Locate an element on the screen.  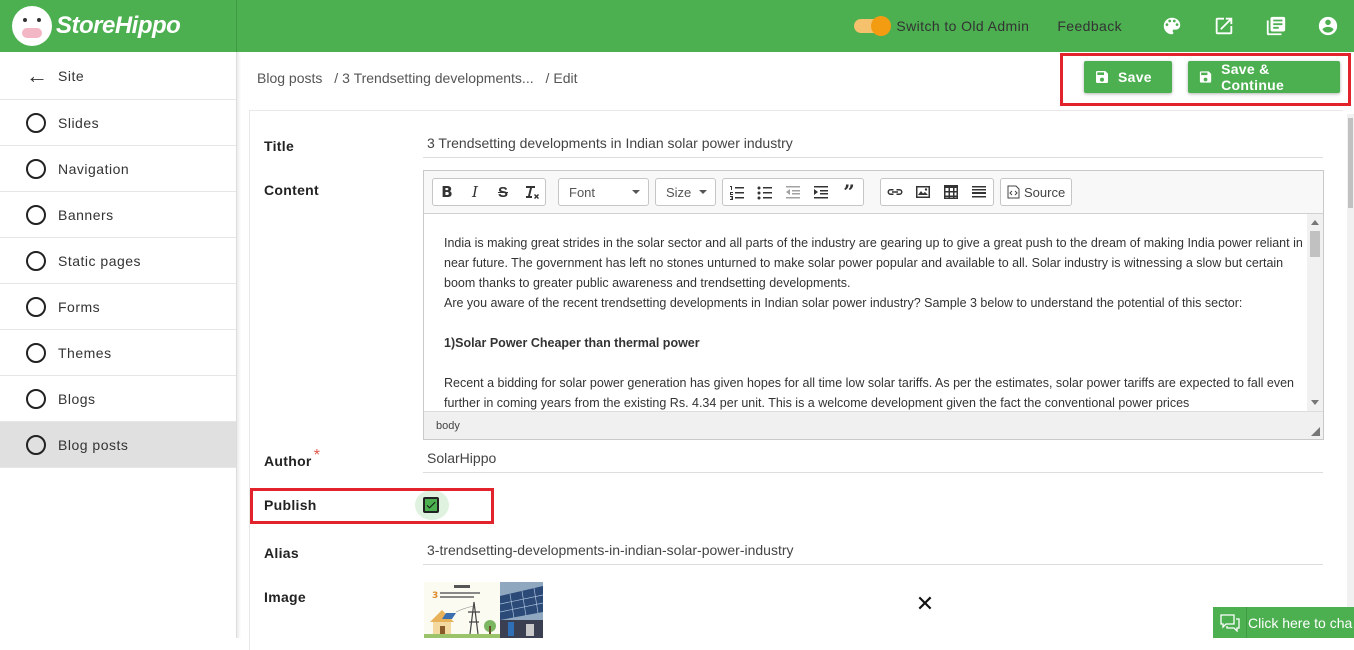
insert-group is located at coordinates (937, 192).